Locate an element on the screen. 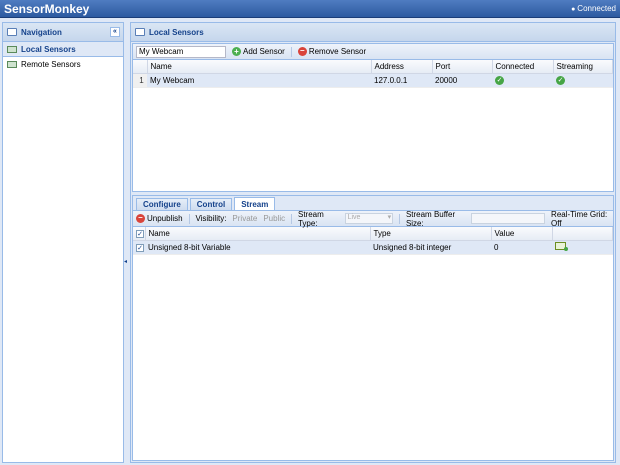 This screenshot has width=620, height=465. column-header: Address is located at coordinates (402, 67).